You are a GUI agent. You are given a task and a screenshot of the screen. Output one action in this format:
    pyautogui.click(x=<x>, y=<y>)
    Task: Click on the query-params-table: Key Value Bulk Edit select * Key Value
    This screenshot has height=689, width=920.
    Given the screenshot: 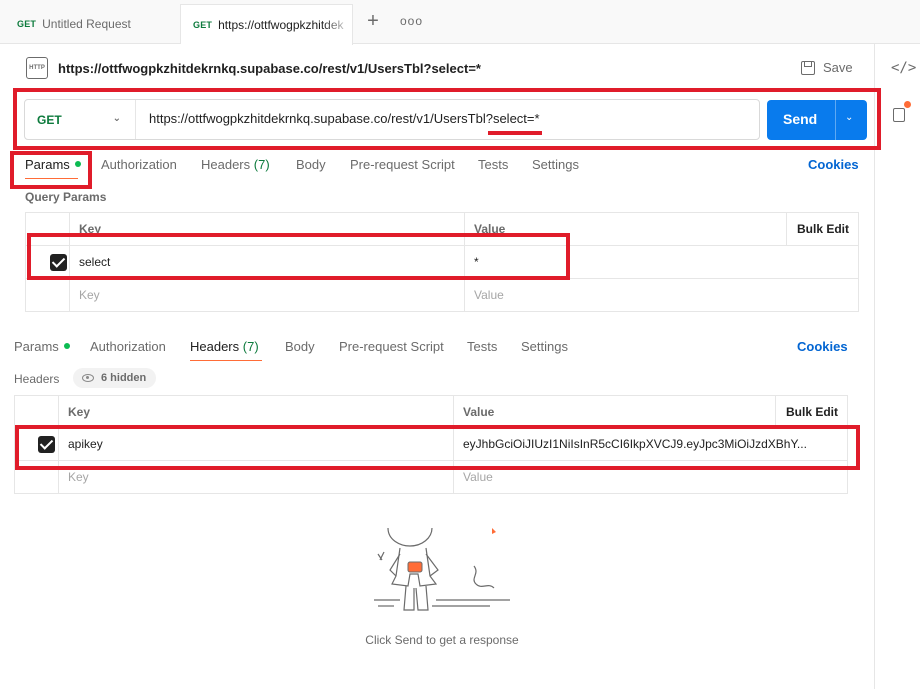 What is the action you would take?
    pyautogui.click(x=442, y=262)
    